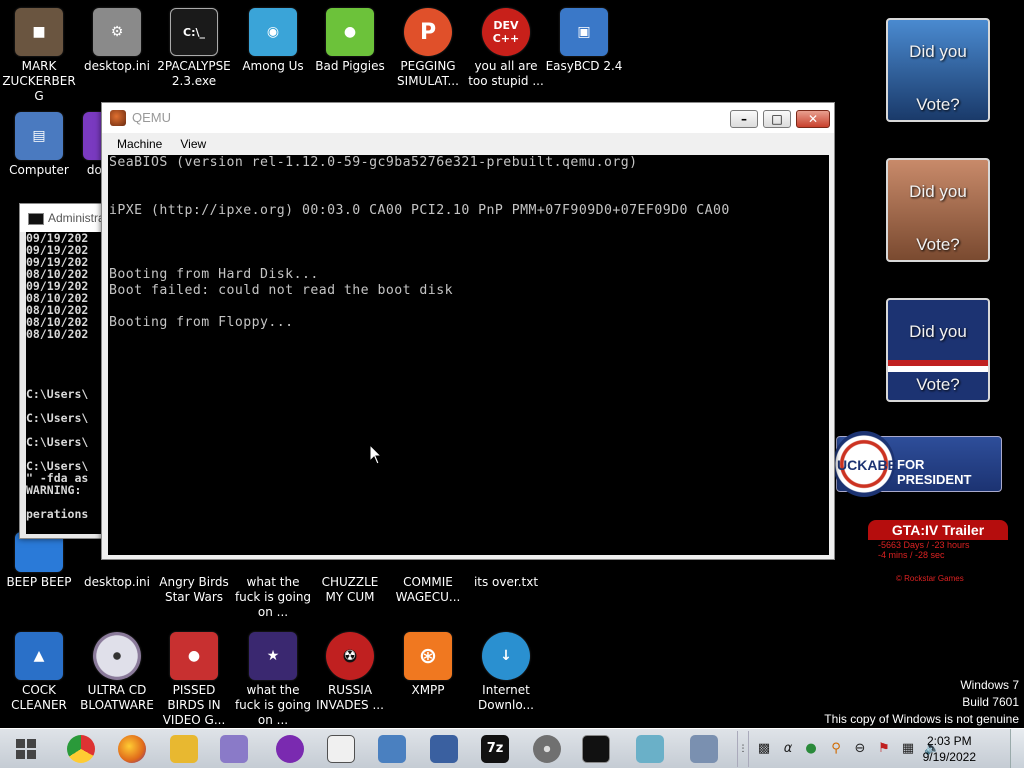 This screenshot has height=768, width=1024. Describe the element at coordinates (813, 119) in the screenshot. I see `close-button: ✕` at that location.